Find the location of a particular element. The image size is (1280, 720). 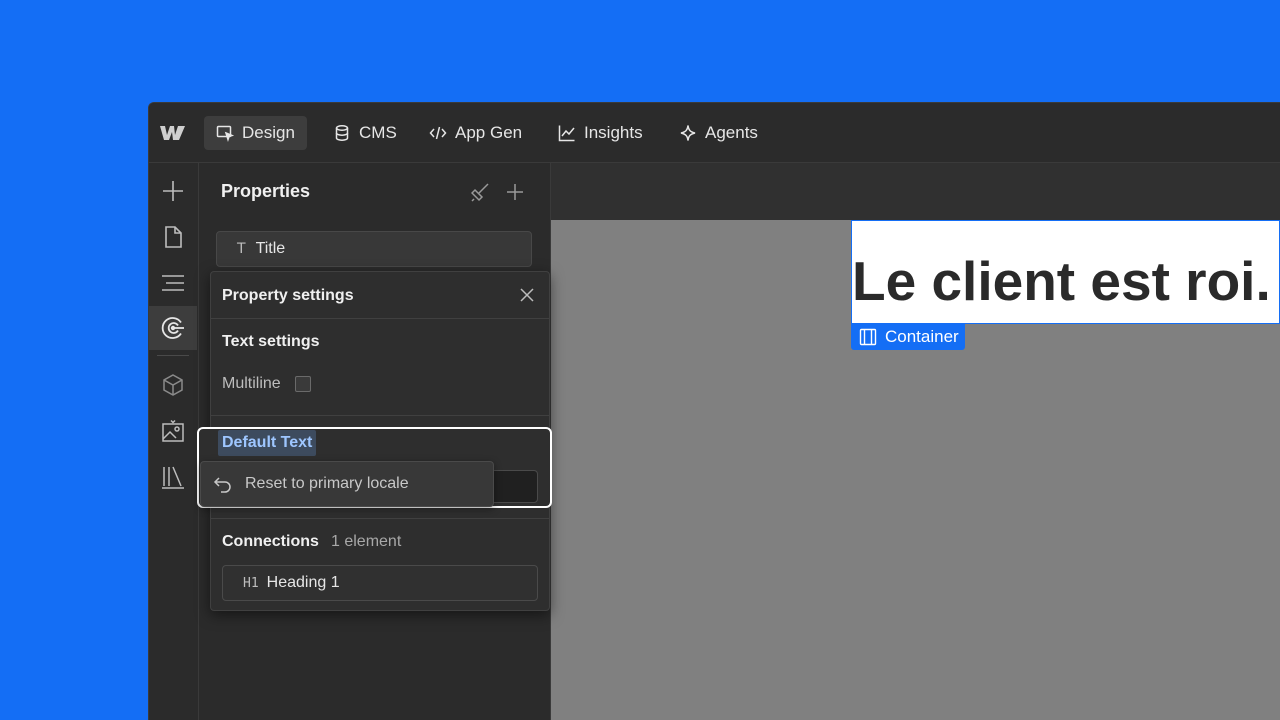

multiline-label: Multiline is located at coordinates (251, 383).